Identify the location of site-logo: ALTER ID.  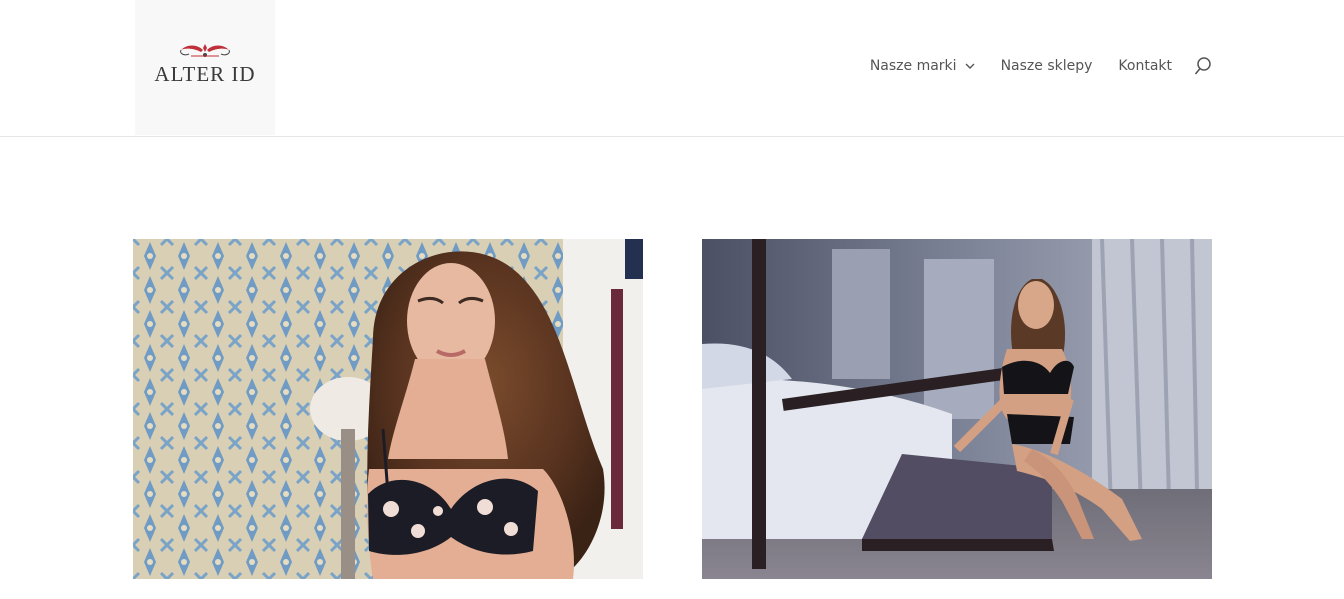
(205, 67).